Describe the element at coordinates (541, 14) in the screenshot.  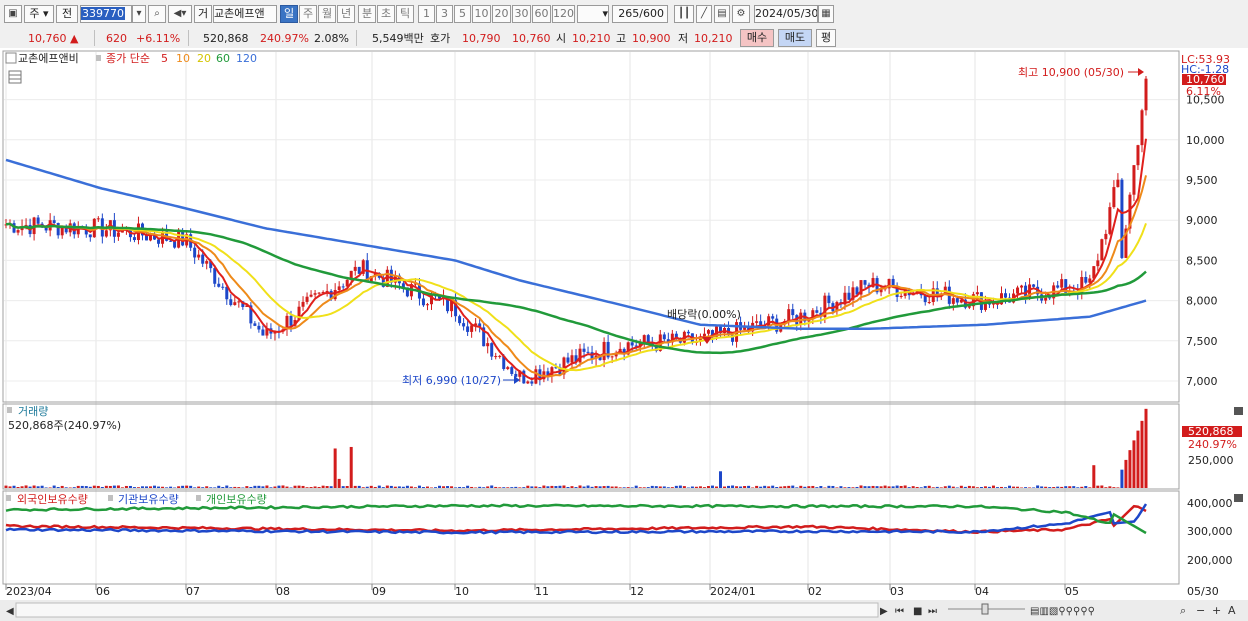
I see `interval-60: 60` at that location.